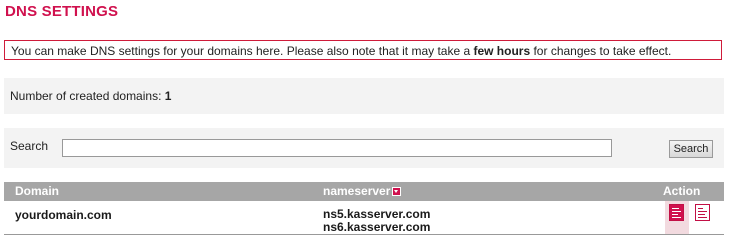  What do you see at coordinates (690, 217) in the screenshot?
I see `row-actions` at bounding box center [690, 217].